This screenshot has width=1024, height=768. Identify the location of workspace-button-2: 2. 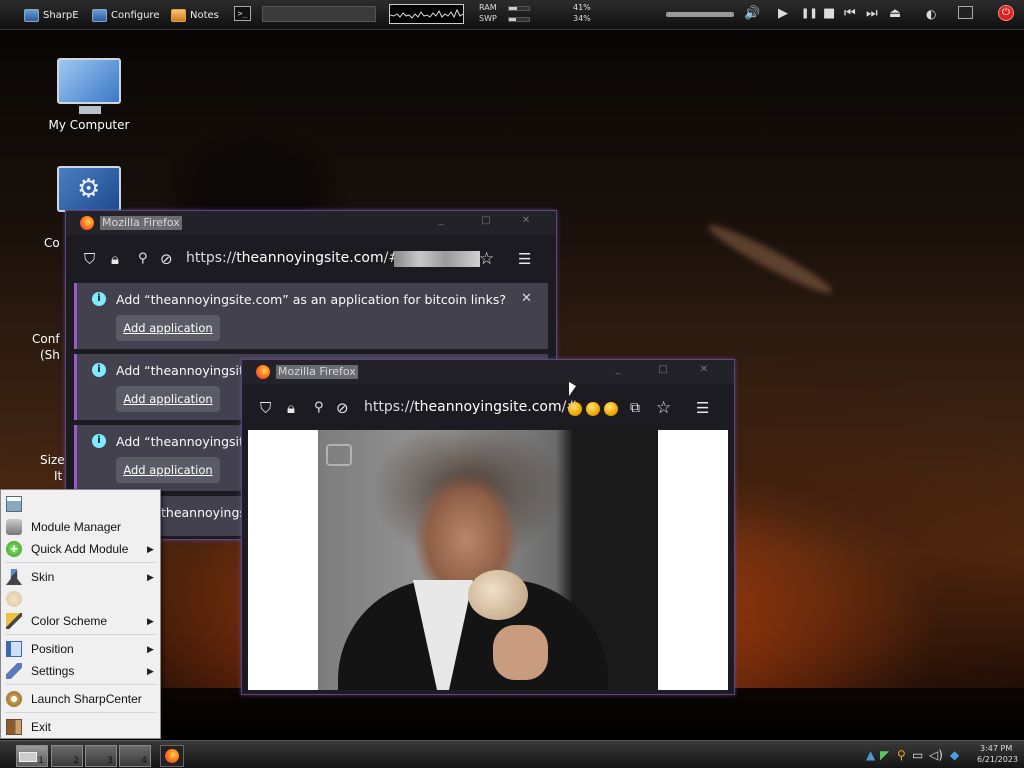
(67, 756).